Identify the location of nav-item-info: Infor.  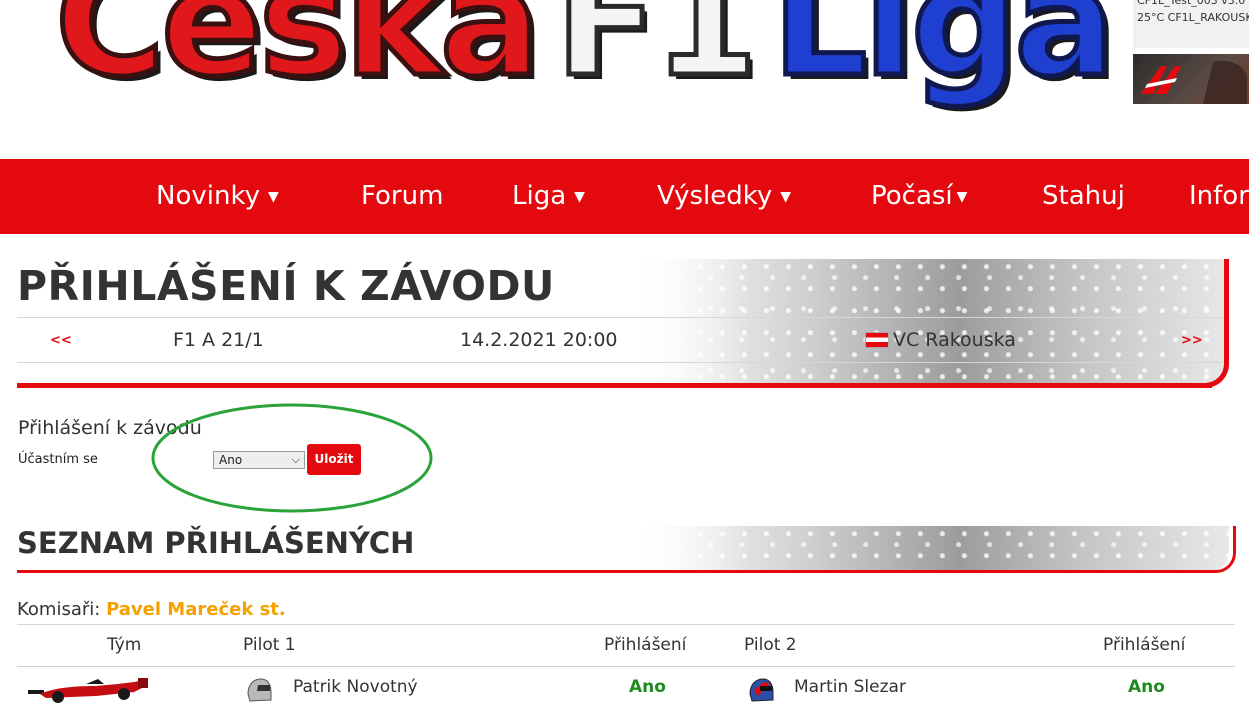
(1219, 196).